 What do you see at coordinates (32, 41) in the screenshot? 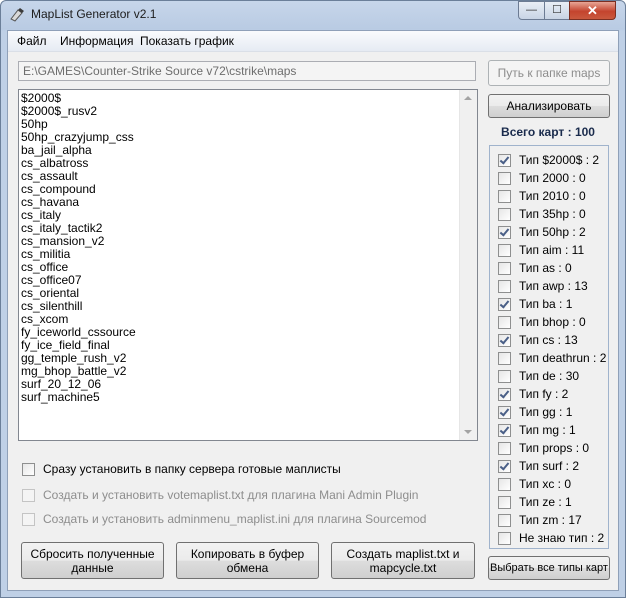
I see `menu-file: Файл` at bounding box center [32, 41].